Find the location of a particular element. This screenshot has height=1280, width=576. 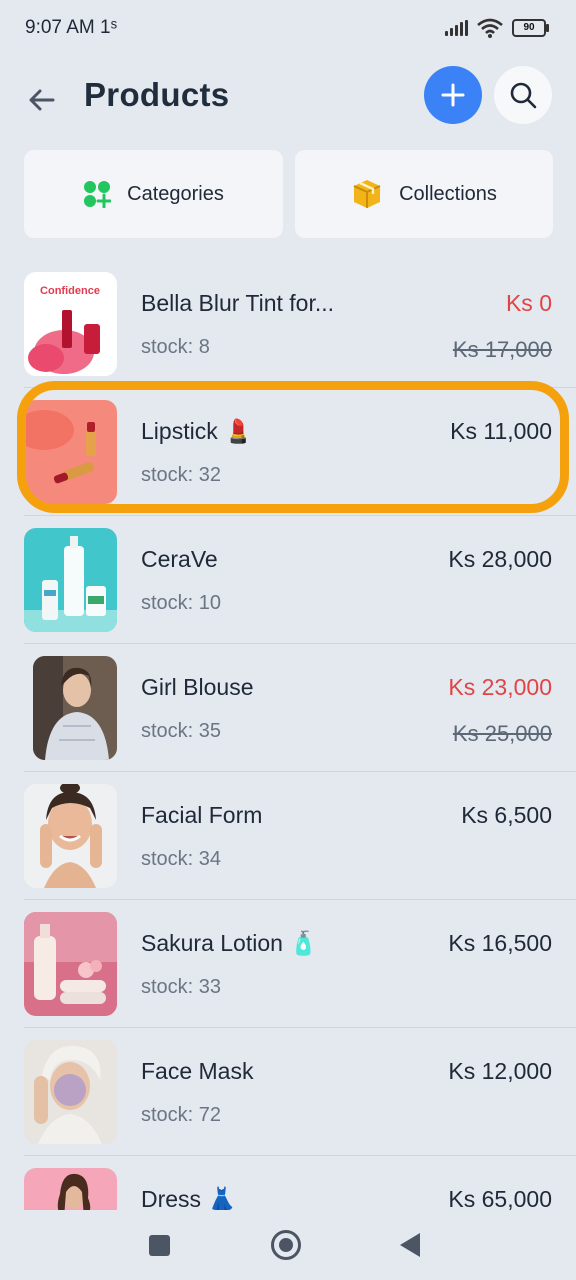

search-button is located at coordinates (523, 95).